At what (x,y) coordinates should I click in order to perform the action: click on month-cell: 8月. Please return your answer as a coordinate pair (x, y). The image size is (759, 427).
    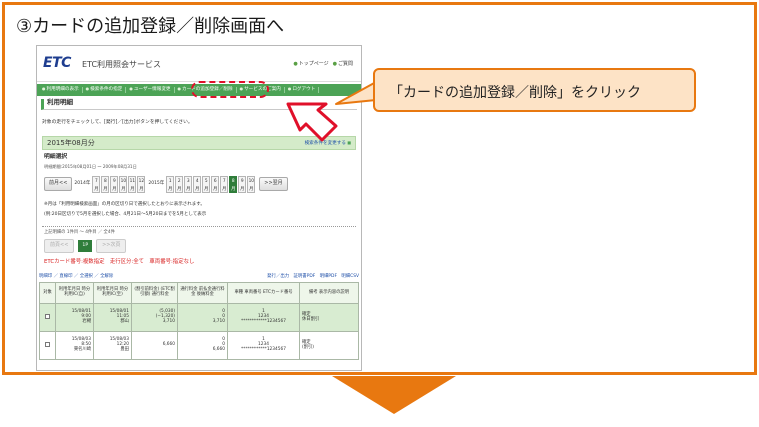
    Looking at the image, I should click on (105, 184).